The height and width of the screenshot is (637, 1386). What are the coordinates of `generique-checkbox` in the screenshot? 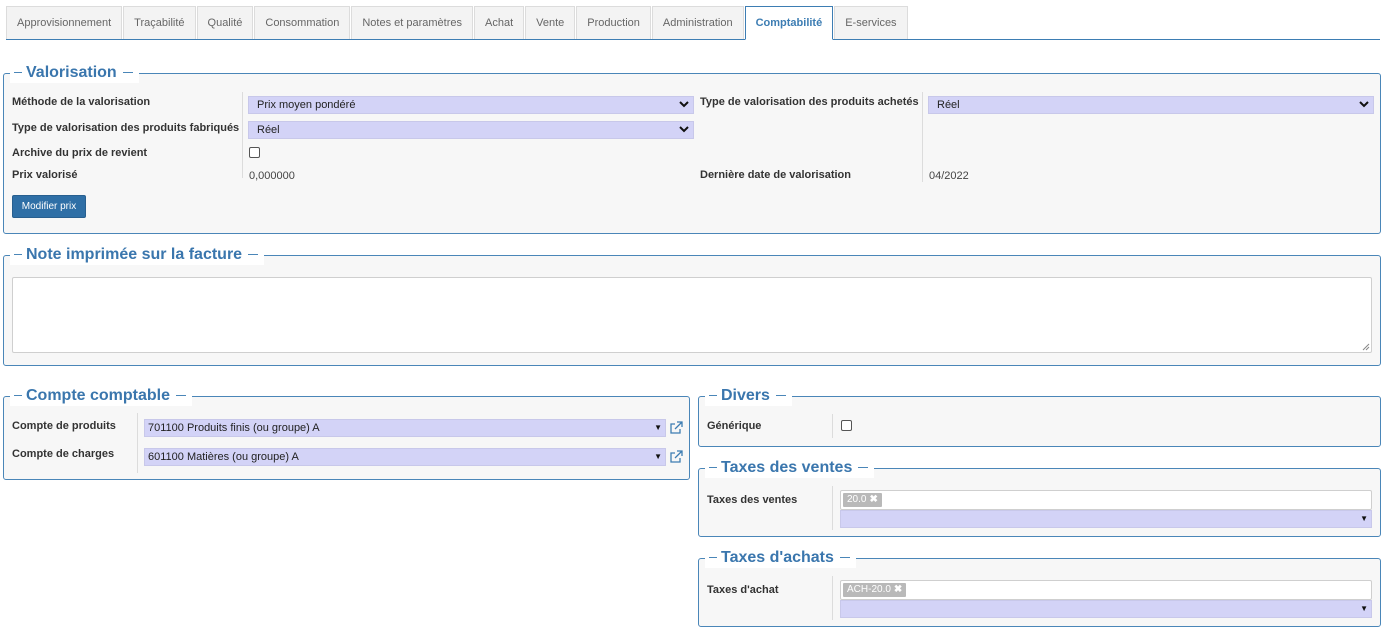 It's located at (846, 425).